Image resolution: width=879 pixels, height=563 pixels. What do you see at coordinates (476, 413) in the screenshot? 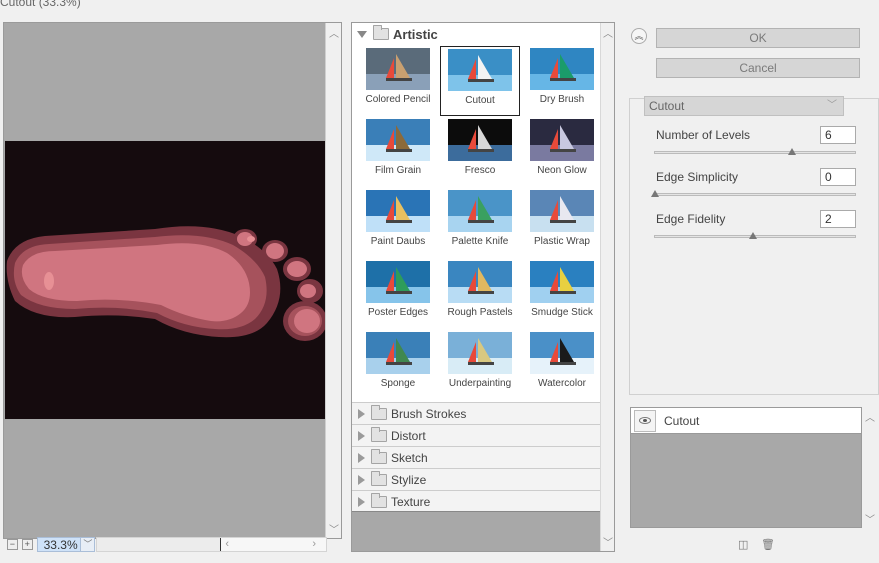
I see `category-brush-strokes: Brush Strokes` at bounding box center [476, 413].